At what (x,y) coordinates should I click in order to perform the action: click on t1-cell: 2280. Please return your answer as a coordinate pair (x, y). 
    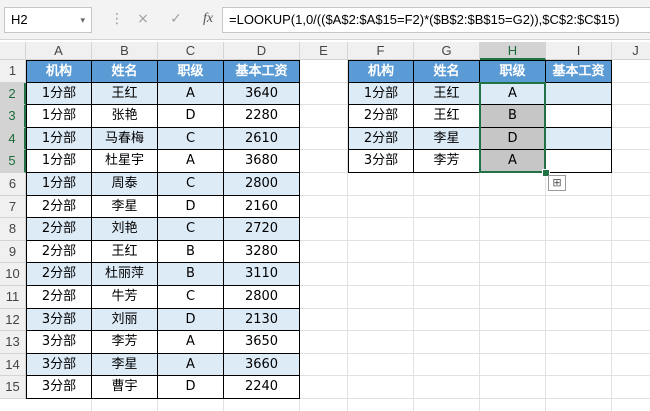
    Looking at the image, I should click on (262, 116).